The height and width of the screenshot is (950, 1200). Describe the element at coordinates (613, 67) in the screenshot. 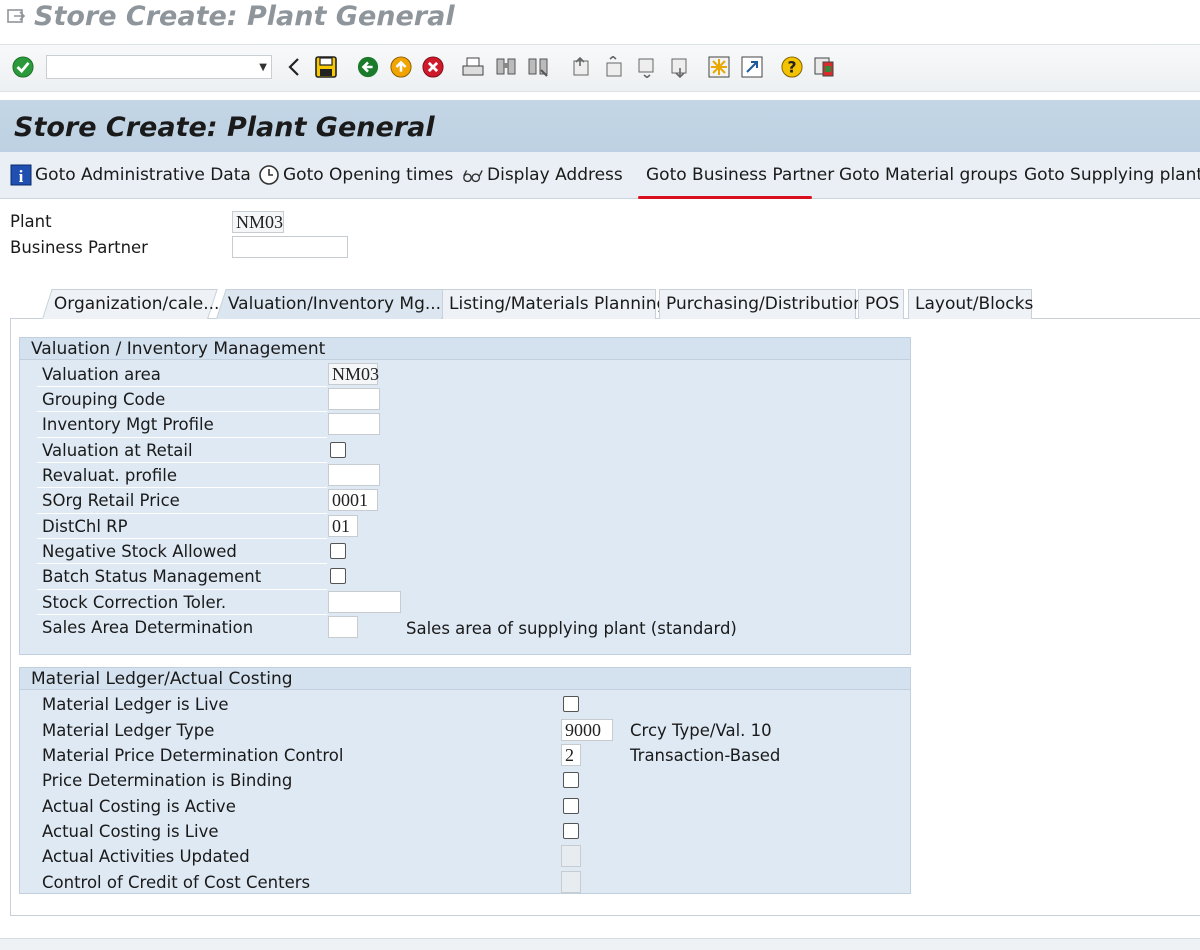

I see `previous-page-icon` at that location.